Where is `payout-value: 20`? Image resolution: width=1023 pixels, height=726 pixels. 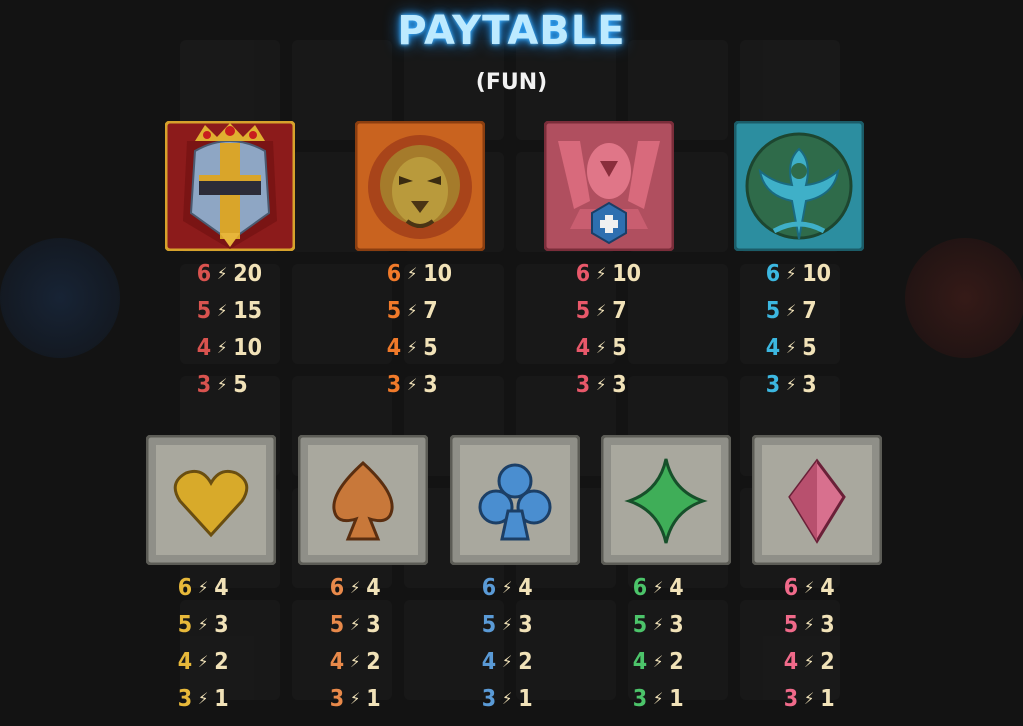
payout-value: 20 is located at coordinates (248, 273).